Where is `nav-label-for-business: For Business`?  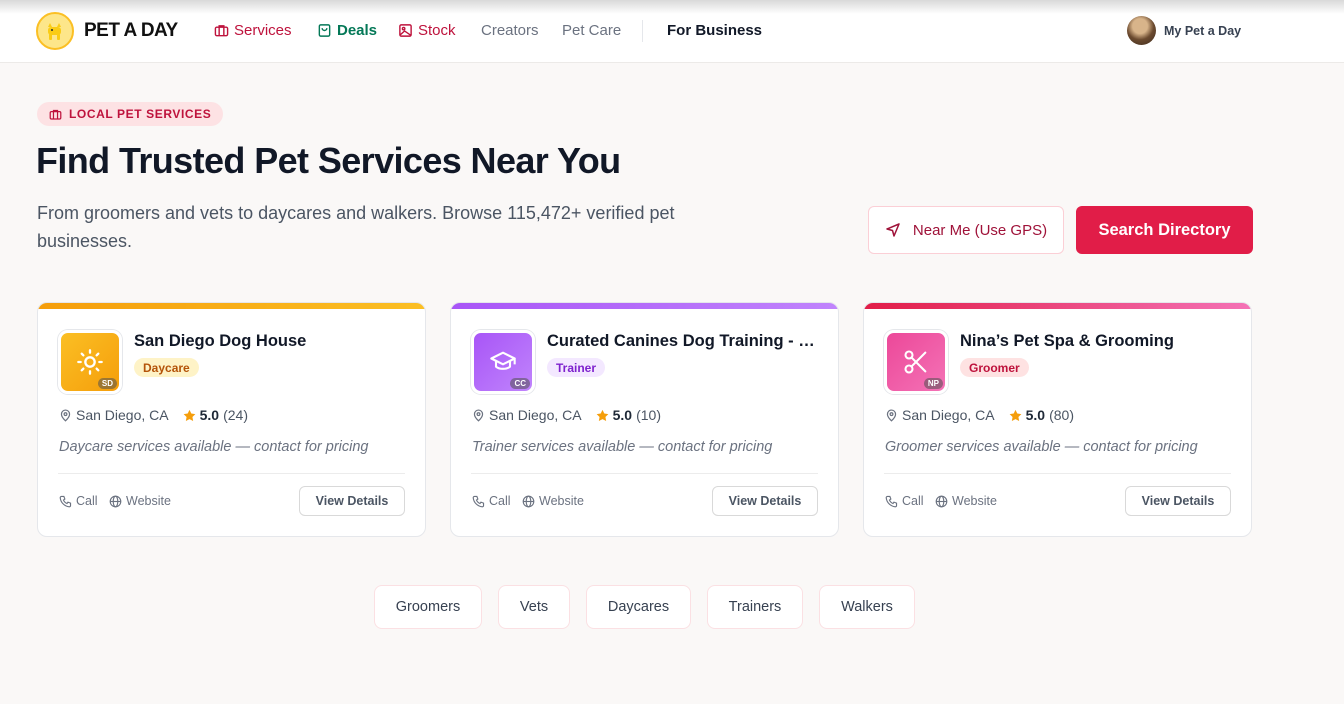 nav-label-for-business: For Business is located at coordinates (715, 30).